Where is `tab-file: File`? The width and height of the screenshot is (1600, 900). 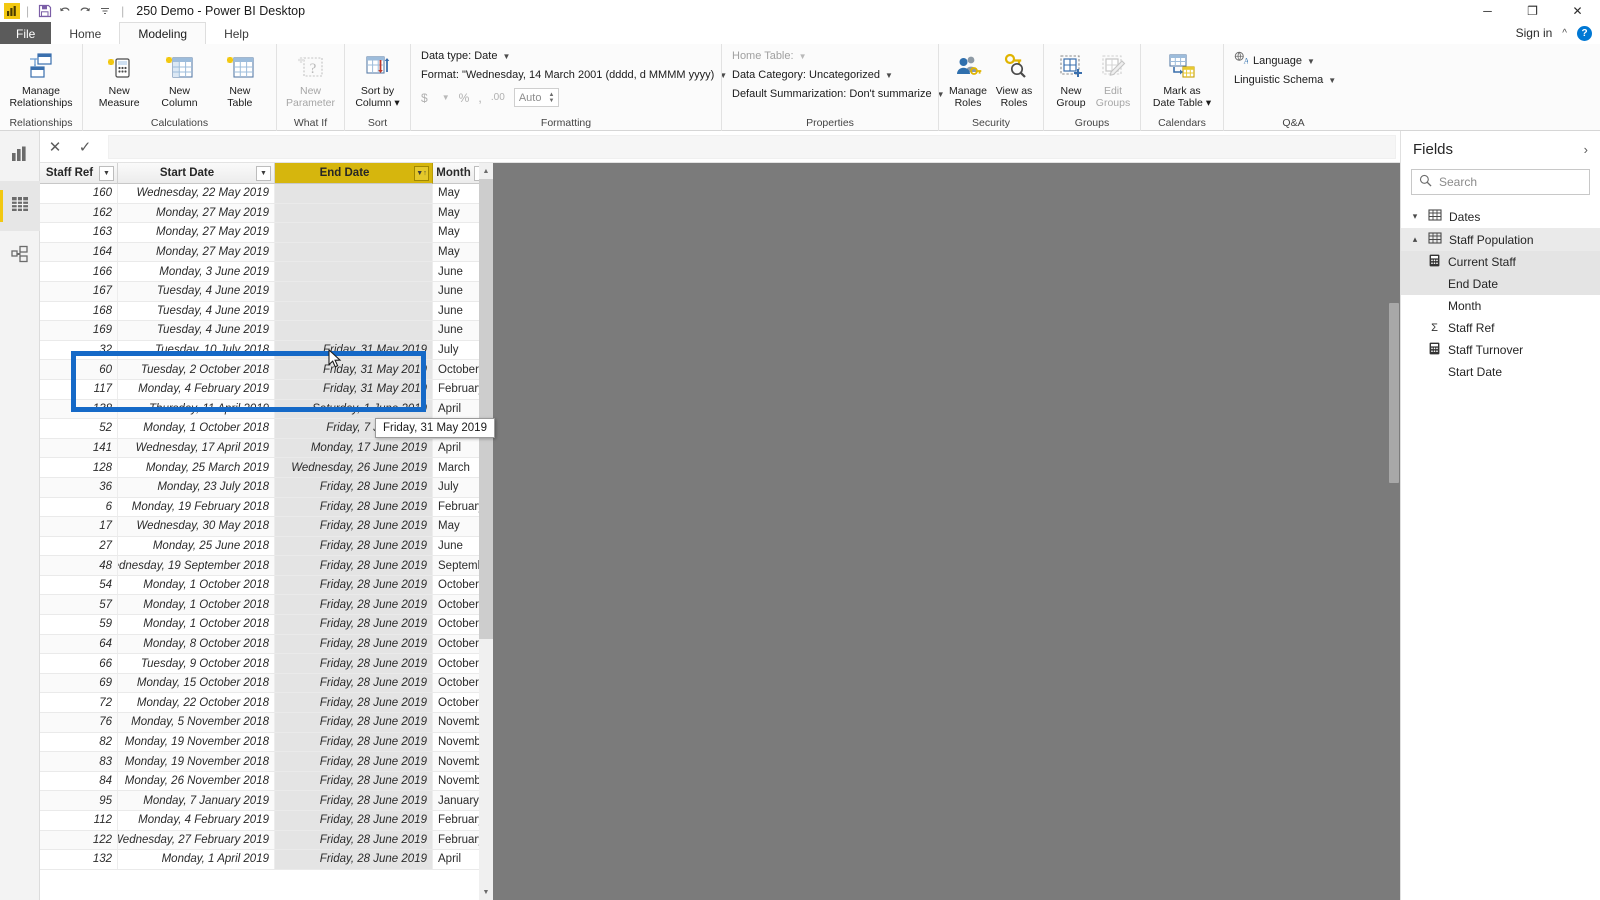
tab-file: File is located at coordinates (26, 33).